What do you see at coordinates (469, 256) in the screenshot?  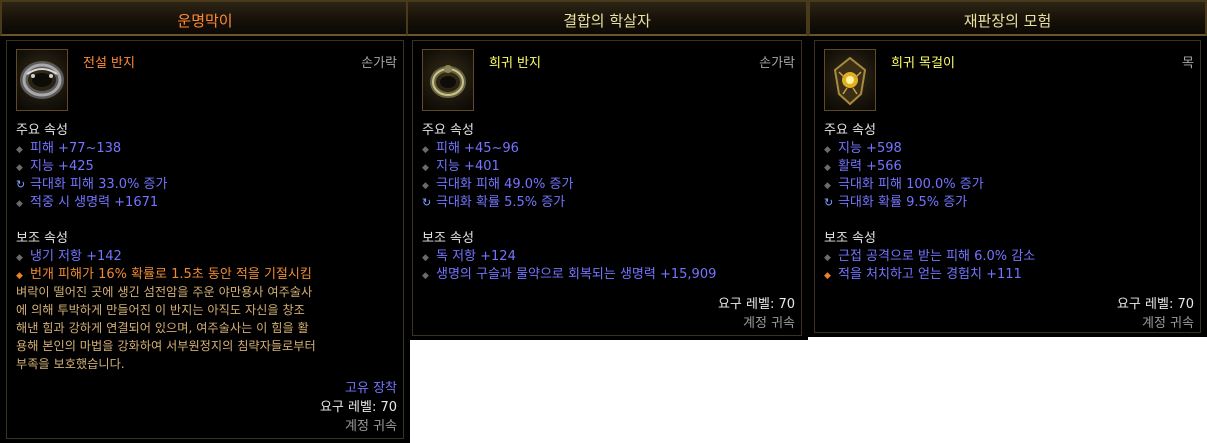 I see `secondary-stat: ◆ 독 저항 +124` at bounding box center [469, 256].